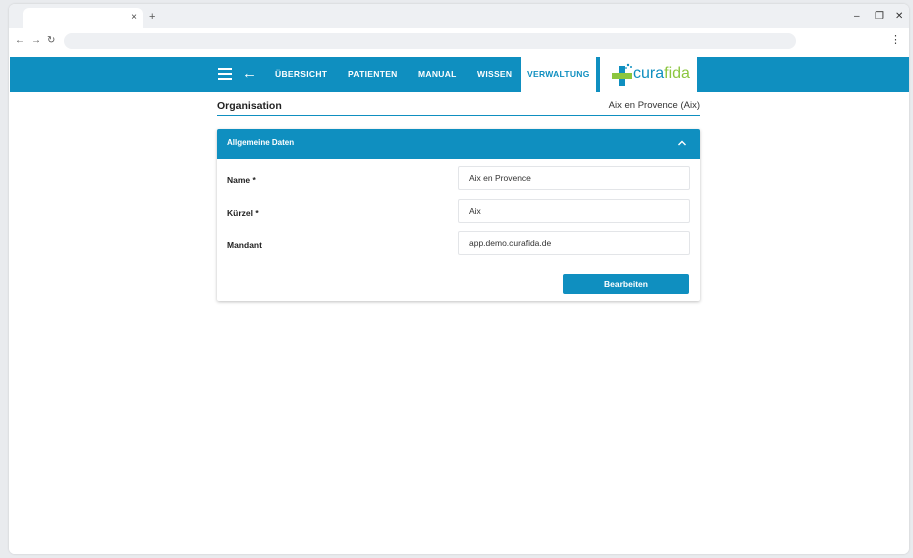 The height and width of the screenshot is (558, 913). What do you see at coordinates (682, 143) in the screenshot?
I see `chevron-up-icon` at bounding box center [682, 143].